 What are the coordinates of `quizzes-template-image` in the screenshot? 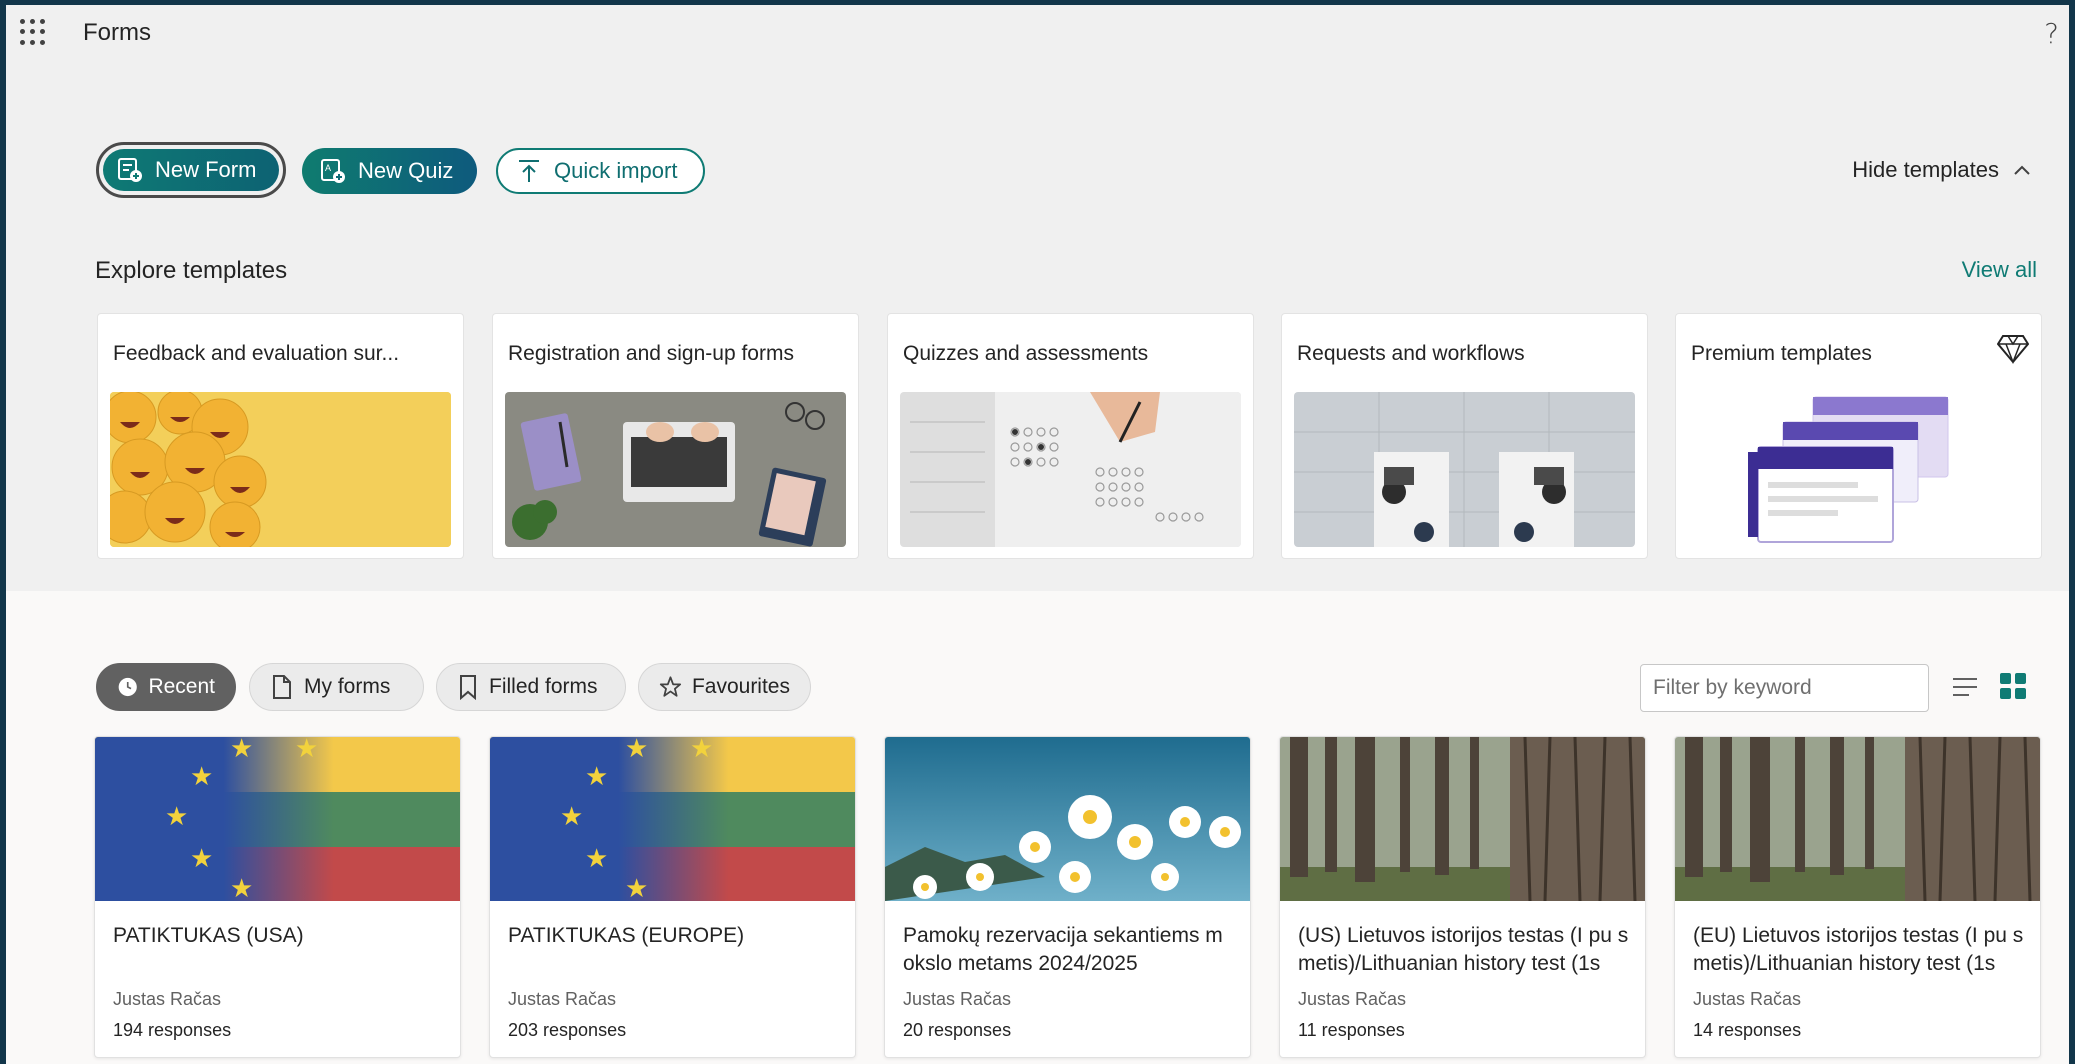 It's located at (1070, 469).